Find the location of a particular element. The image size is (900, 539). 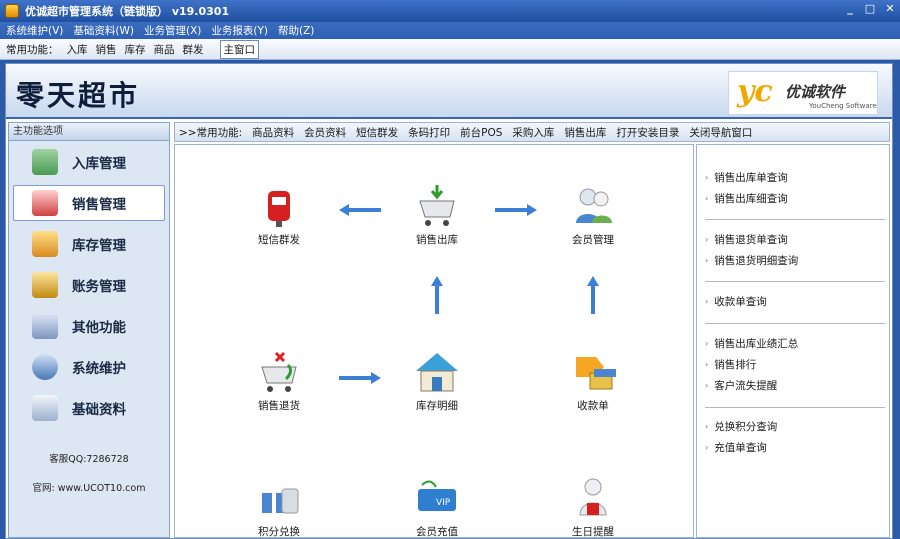

shopping-cart-icon is located at coordinates (45, 203).